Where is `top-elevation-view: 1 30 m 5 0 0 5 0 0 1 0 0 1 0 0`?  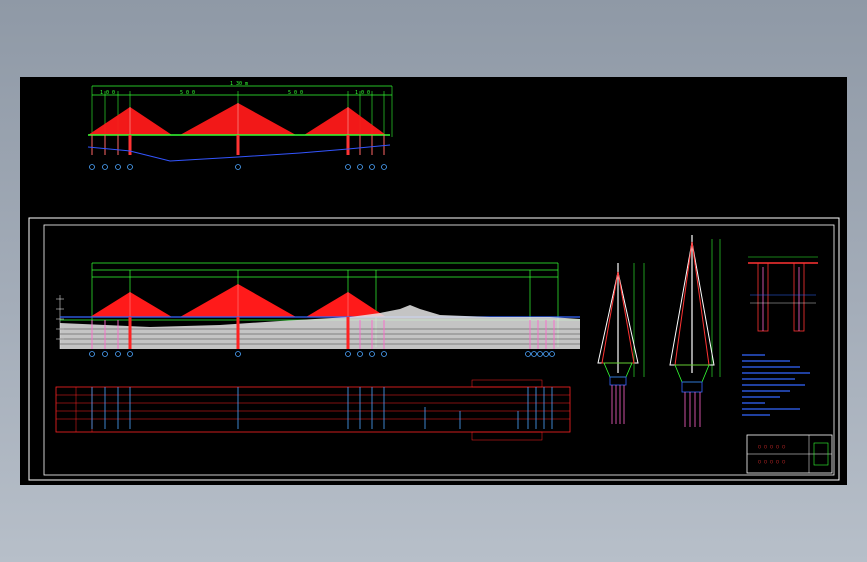
top-elevation-view: 1 30 m 5 0 0 5 0 0 1 0 0 1 0 0 is located at coordinates (240, 125).